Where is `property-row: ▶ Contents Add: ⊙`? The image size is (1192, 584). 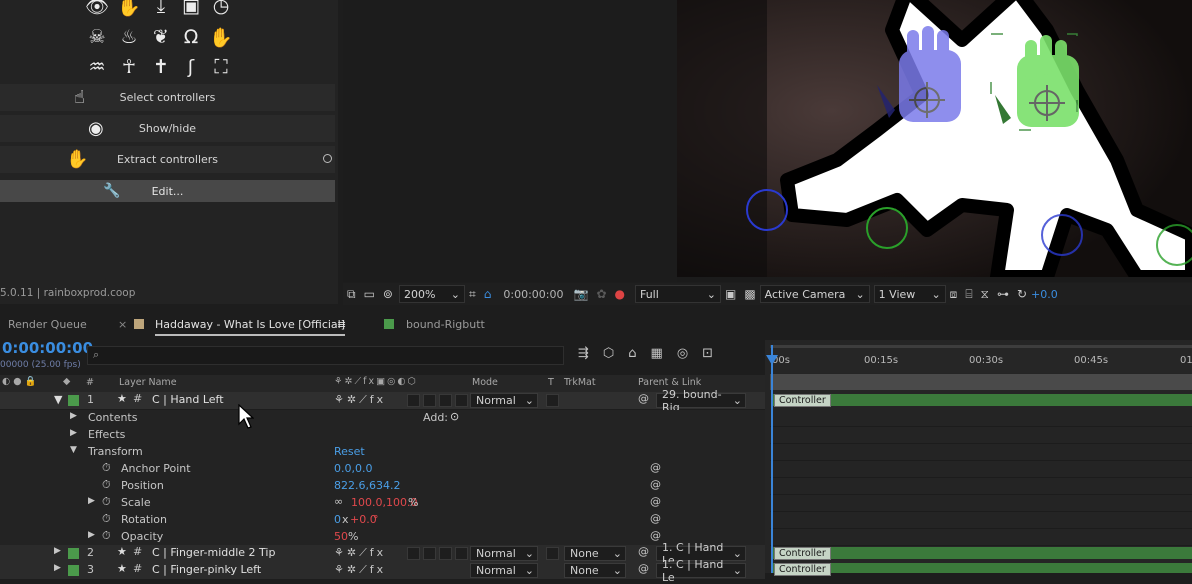
property-row: ▶ Contents Add: ⊙ is located at coordinates (382, 418).